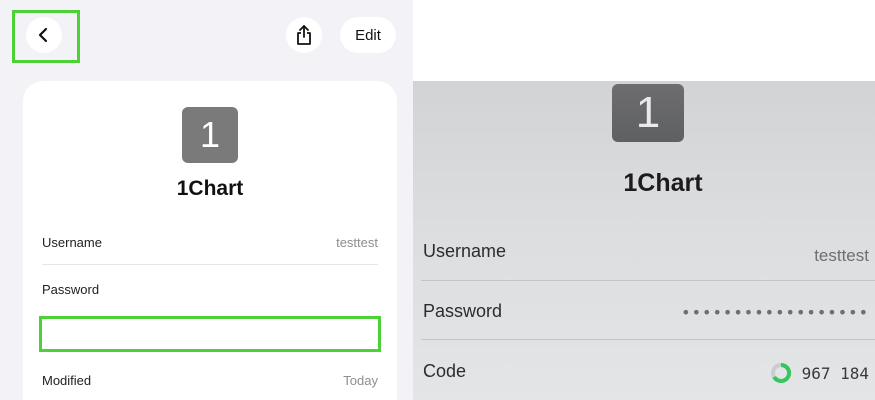 The image size is (875, 400). Describe the element at coordinates (368, 35) in the screenshot. I see `edit-button: Edit` at that location.